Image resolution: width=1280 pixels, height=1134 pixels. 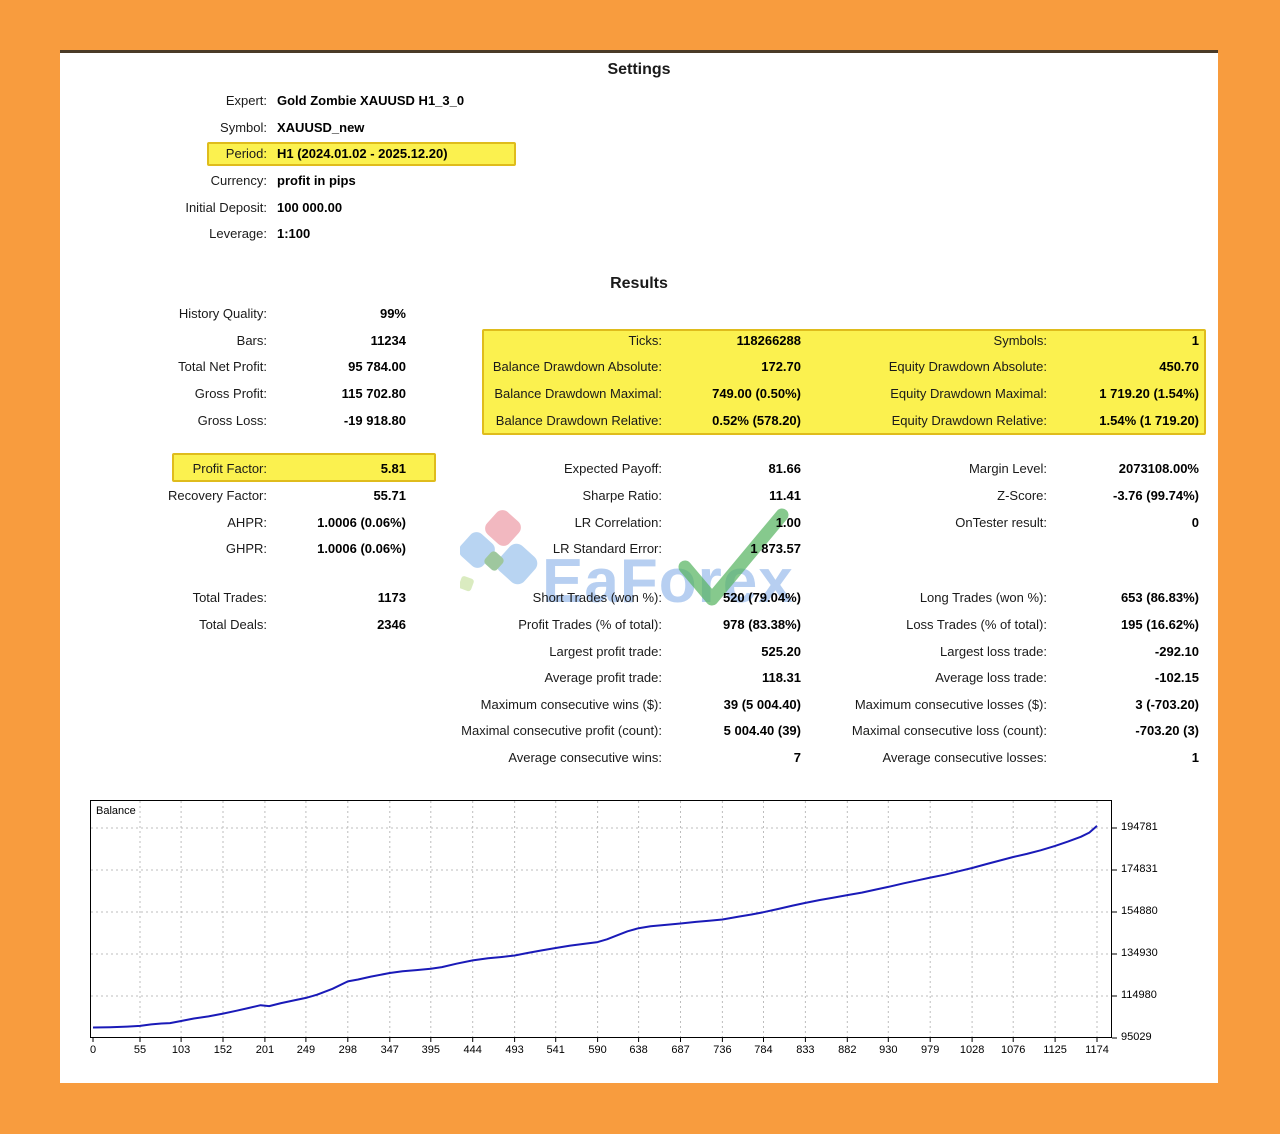 What do you see at coordinates (639, 495) in the screenshot?
I see `stat-row-z-score: Z-Score: -3.76 (99.74%)` at bounding box center [639, 495].